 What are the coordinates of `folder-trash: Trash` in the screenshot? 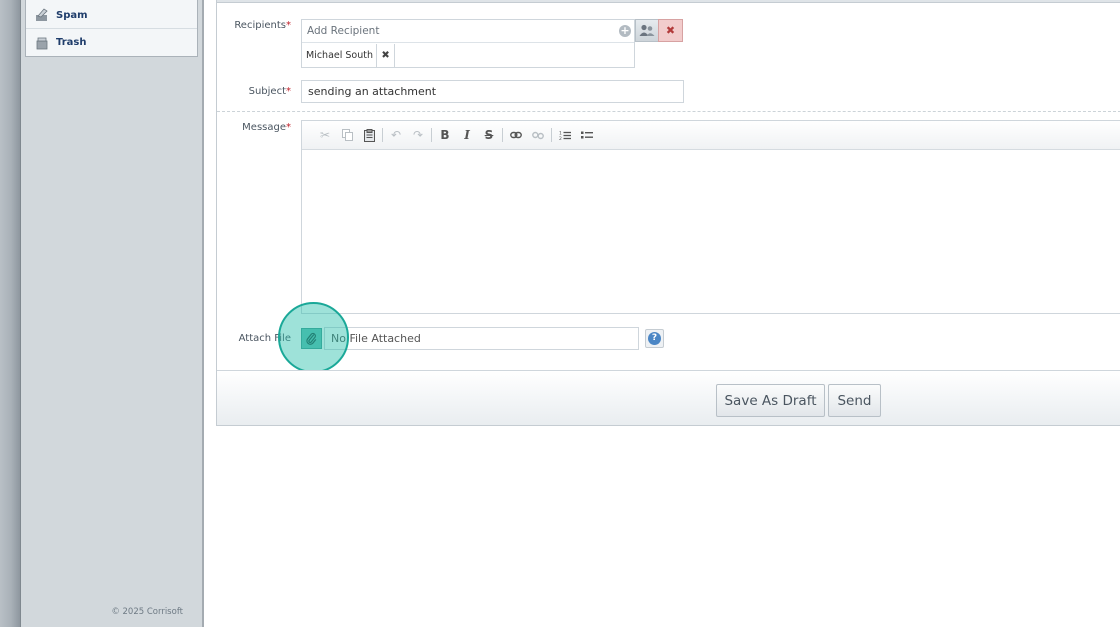 It's located at (111, 42).